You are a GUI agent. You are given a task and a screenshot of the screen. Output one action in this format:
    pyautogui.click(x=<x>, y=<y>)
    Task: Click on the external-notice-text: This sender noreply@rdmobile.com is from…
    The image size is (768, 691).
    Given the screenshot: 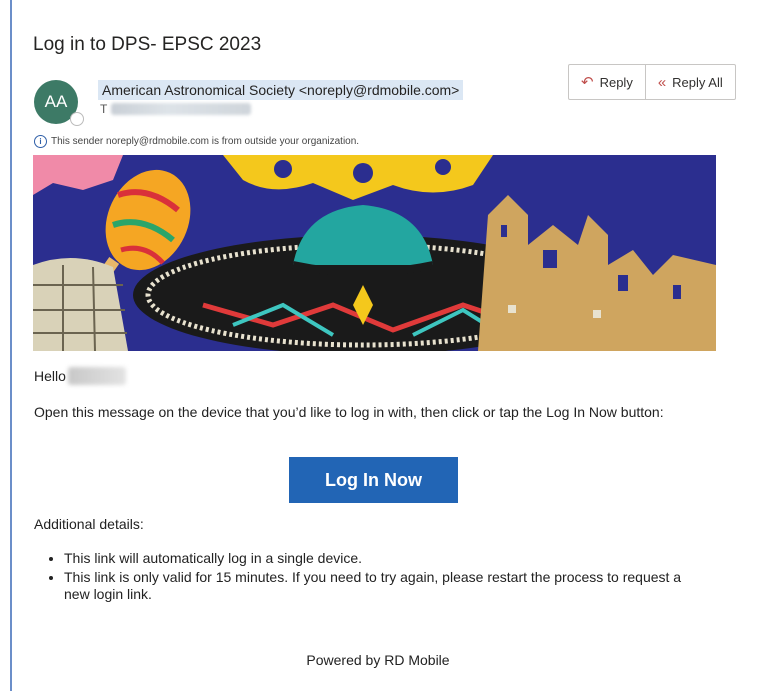 What is the action you would take?
    pyautogui.click(x=205, y=141)
    